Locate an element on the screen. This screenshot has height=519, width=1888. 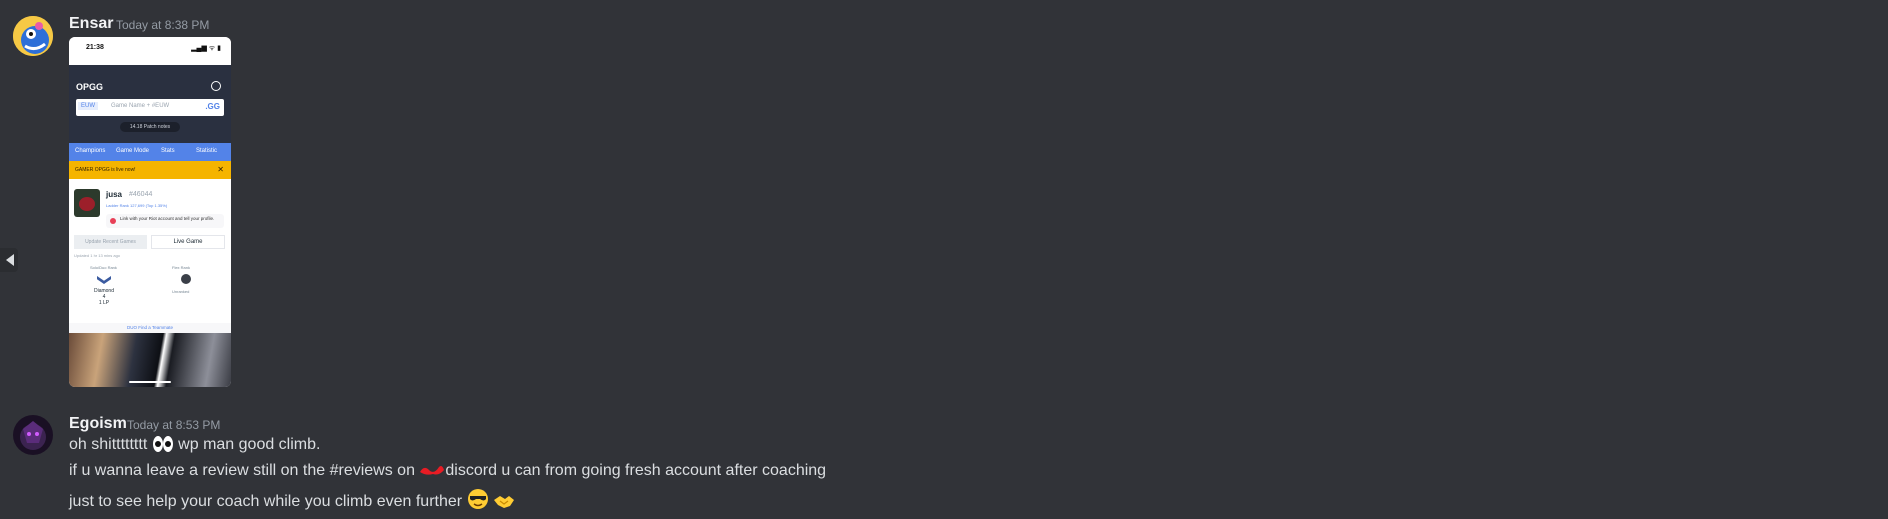
flex-rank-value: Unranked is located at coordinates (181, 291).